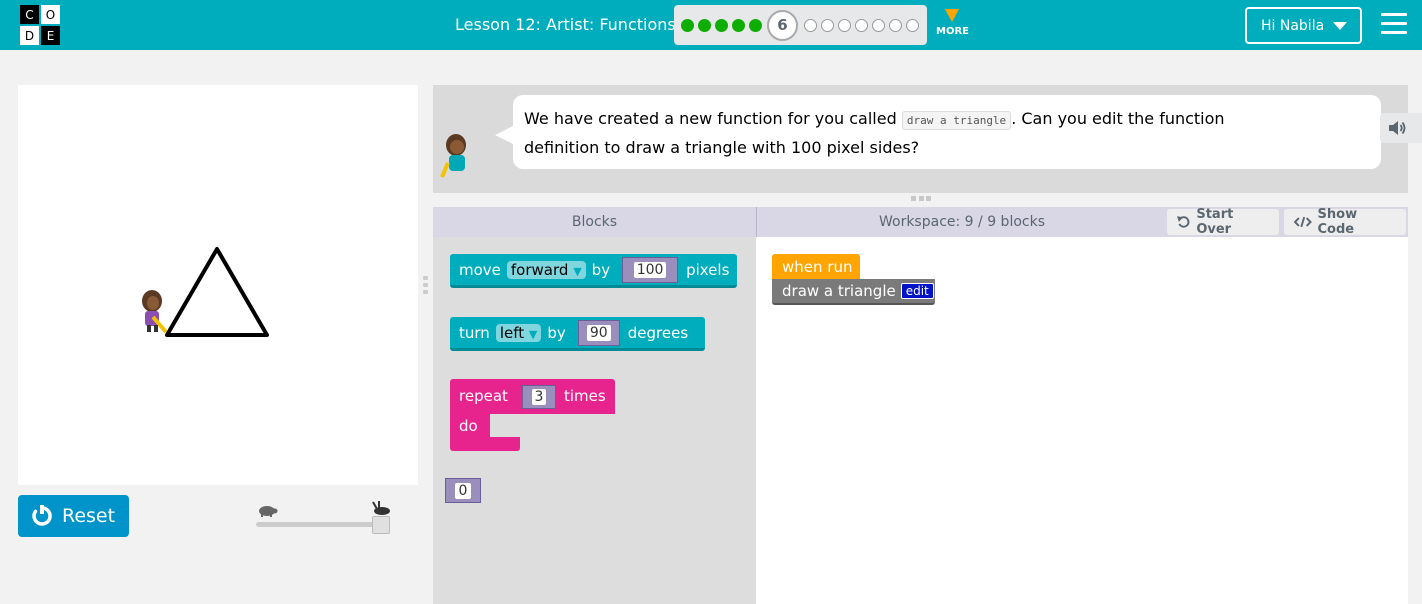 The width and height of the screenshot is (1422, 604). Describe the element at coordinates (50, 35) in the screenshot. I see `logo-letter-e: E` at that location.